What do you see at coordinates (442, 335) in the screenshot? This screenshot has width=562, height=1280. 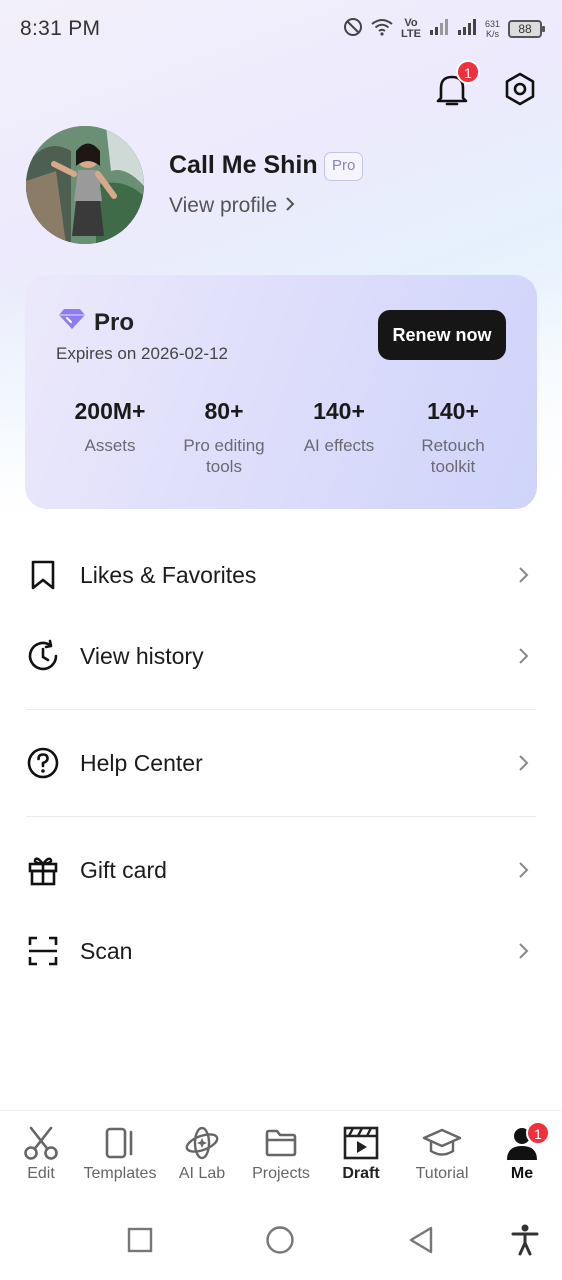 I see `renew-now-button: Renew now` at bounding box center [442, 335].